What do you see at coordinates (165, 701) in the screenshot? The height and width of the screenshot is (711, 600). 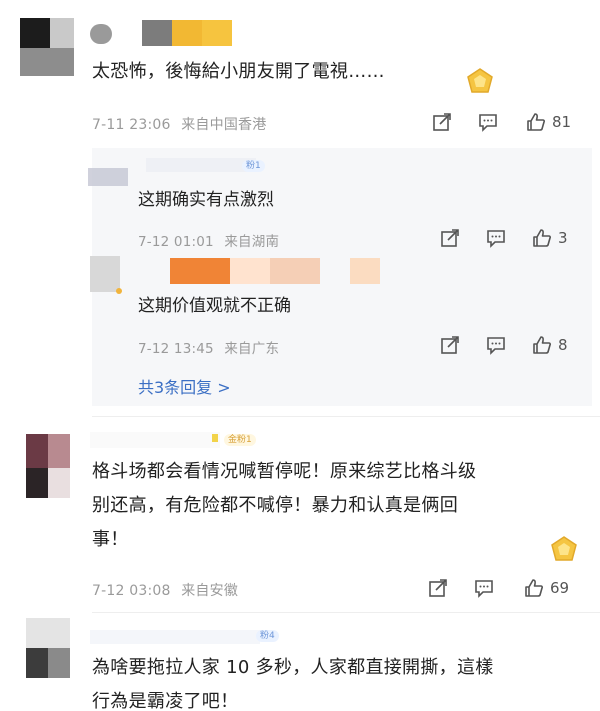 I see `comment-text-line: 行為是霸凌了吧！` at bounding box center [165, 701].